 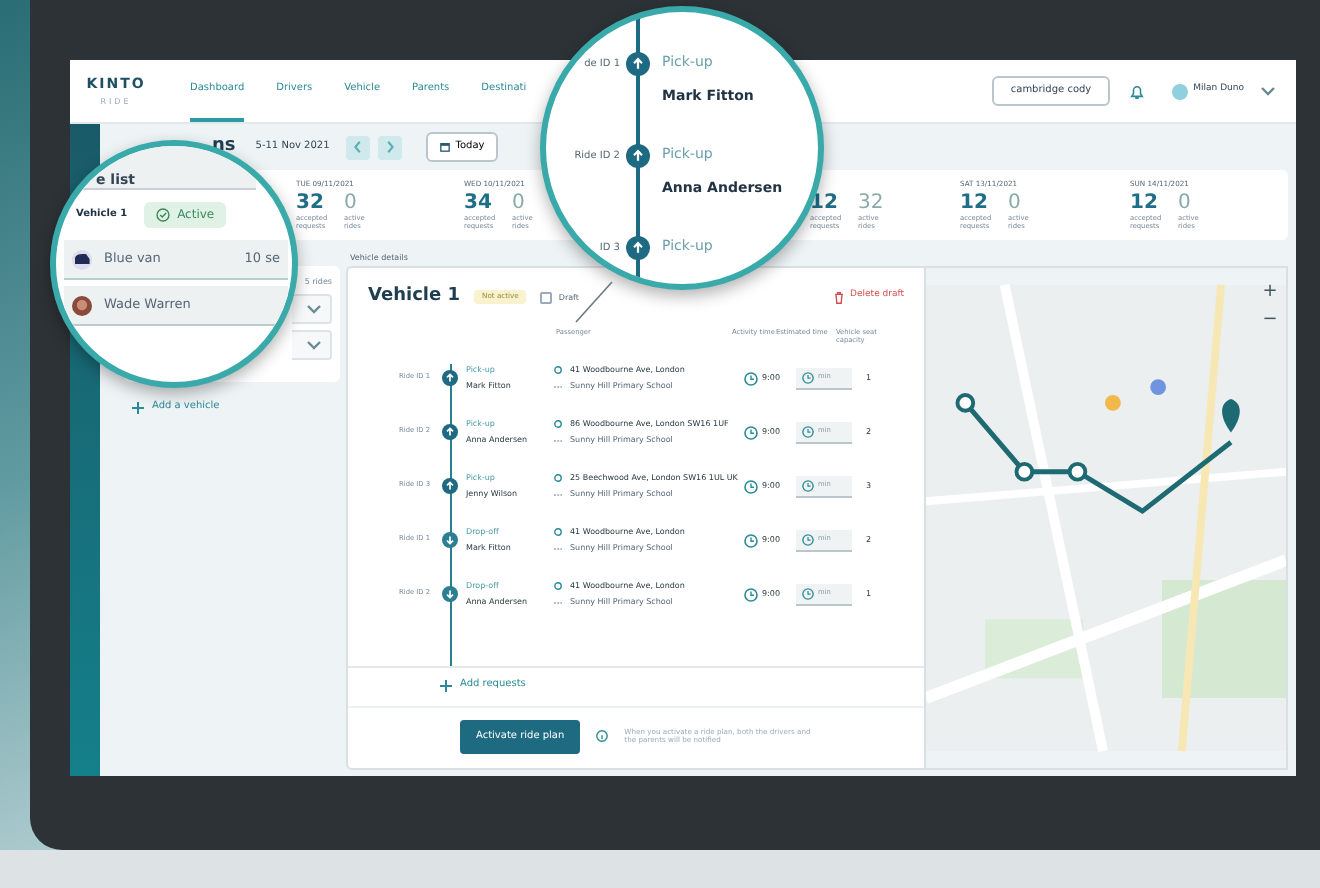 I want to click on vehicle-title: Vehicle 1, so click(x=414, y=297).